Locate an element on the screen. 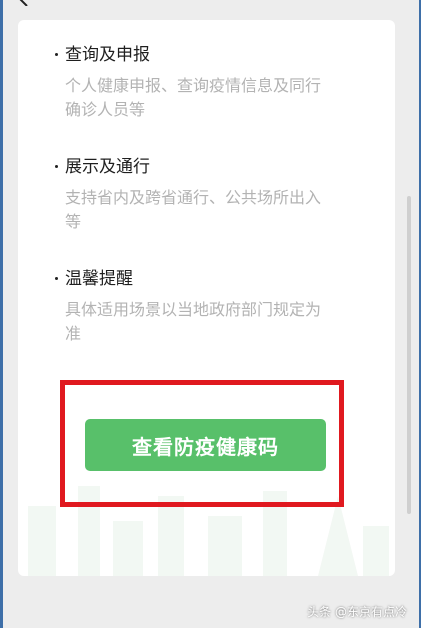 The height and width of the screenshot is (628, 421). section-query: 查询及申报 个人健康申报、查询疫情信息及同行确诊人员等 is located at coordinates (210, 83).